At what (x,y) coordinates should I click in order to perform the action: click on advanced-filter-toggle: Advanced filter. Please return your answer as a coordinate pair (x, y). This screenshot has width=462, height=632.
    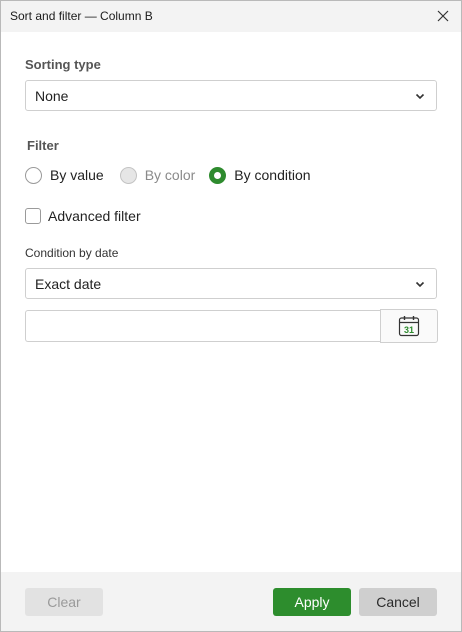
    Looking at the image, I should click on (83, 216).